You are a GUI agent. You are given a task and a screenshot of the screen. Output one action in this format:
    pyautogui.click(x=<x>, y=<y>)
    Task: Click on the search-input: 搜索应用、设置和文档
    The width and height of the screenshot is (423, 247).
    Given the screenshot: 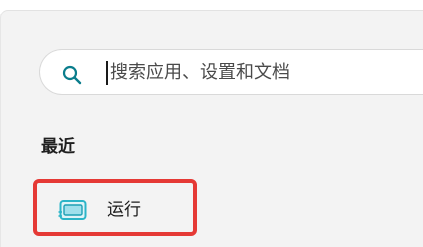 What is the action you would take?
    pyautogui.click(x=200, y=73)
    